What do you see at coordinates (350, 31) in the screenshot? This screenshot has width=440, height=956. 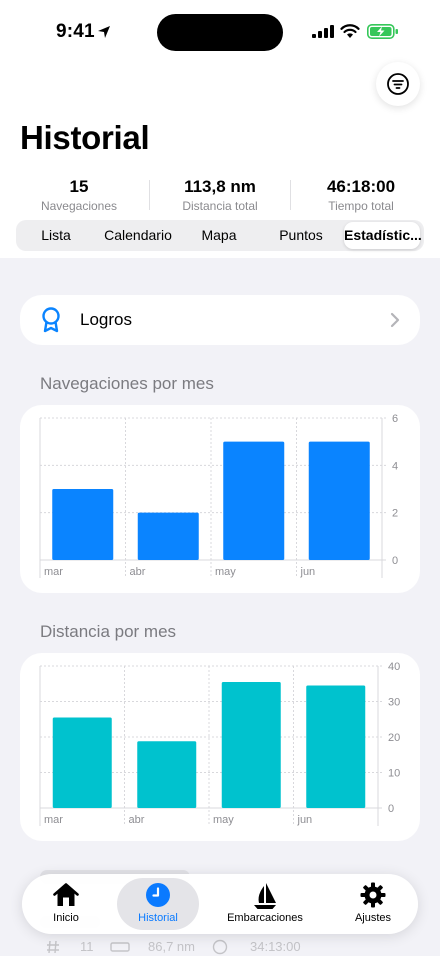 I see `wifi-icon` at bounding box center [350, 31].